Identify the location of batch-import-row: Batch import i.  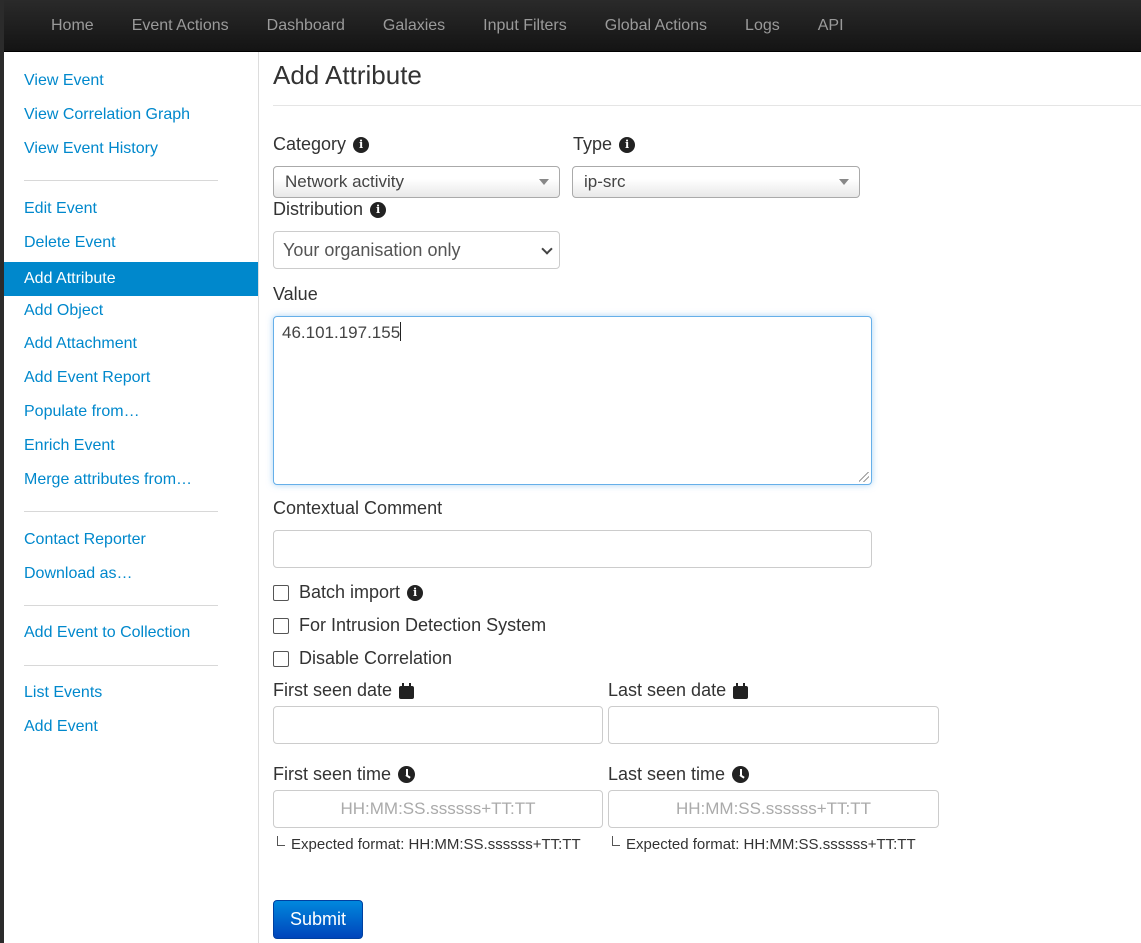
(348, 592).